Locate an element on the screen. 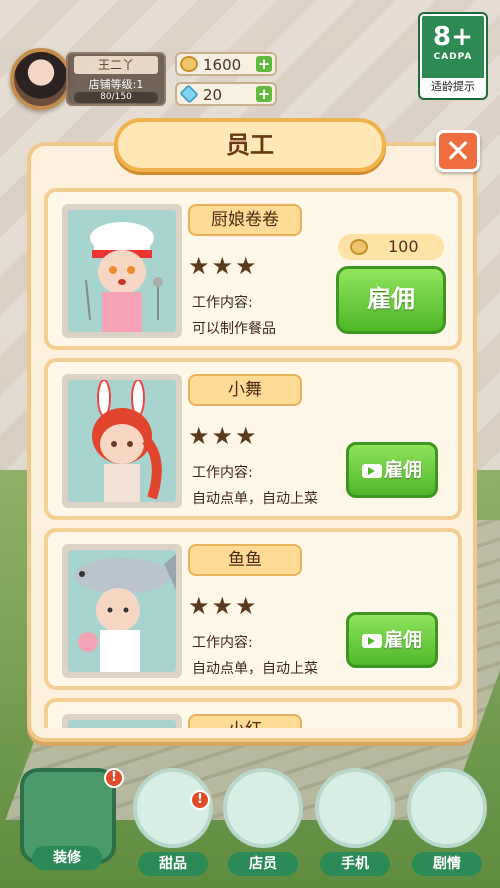  phone-icon is located at coordinates (355, 808).